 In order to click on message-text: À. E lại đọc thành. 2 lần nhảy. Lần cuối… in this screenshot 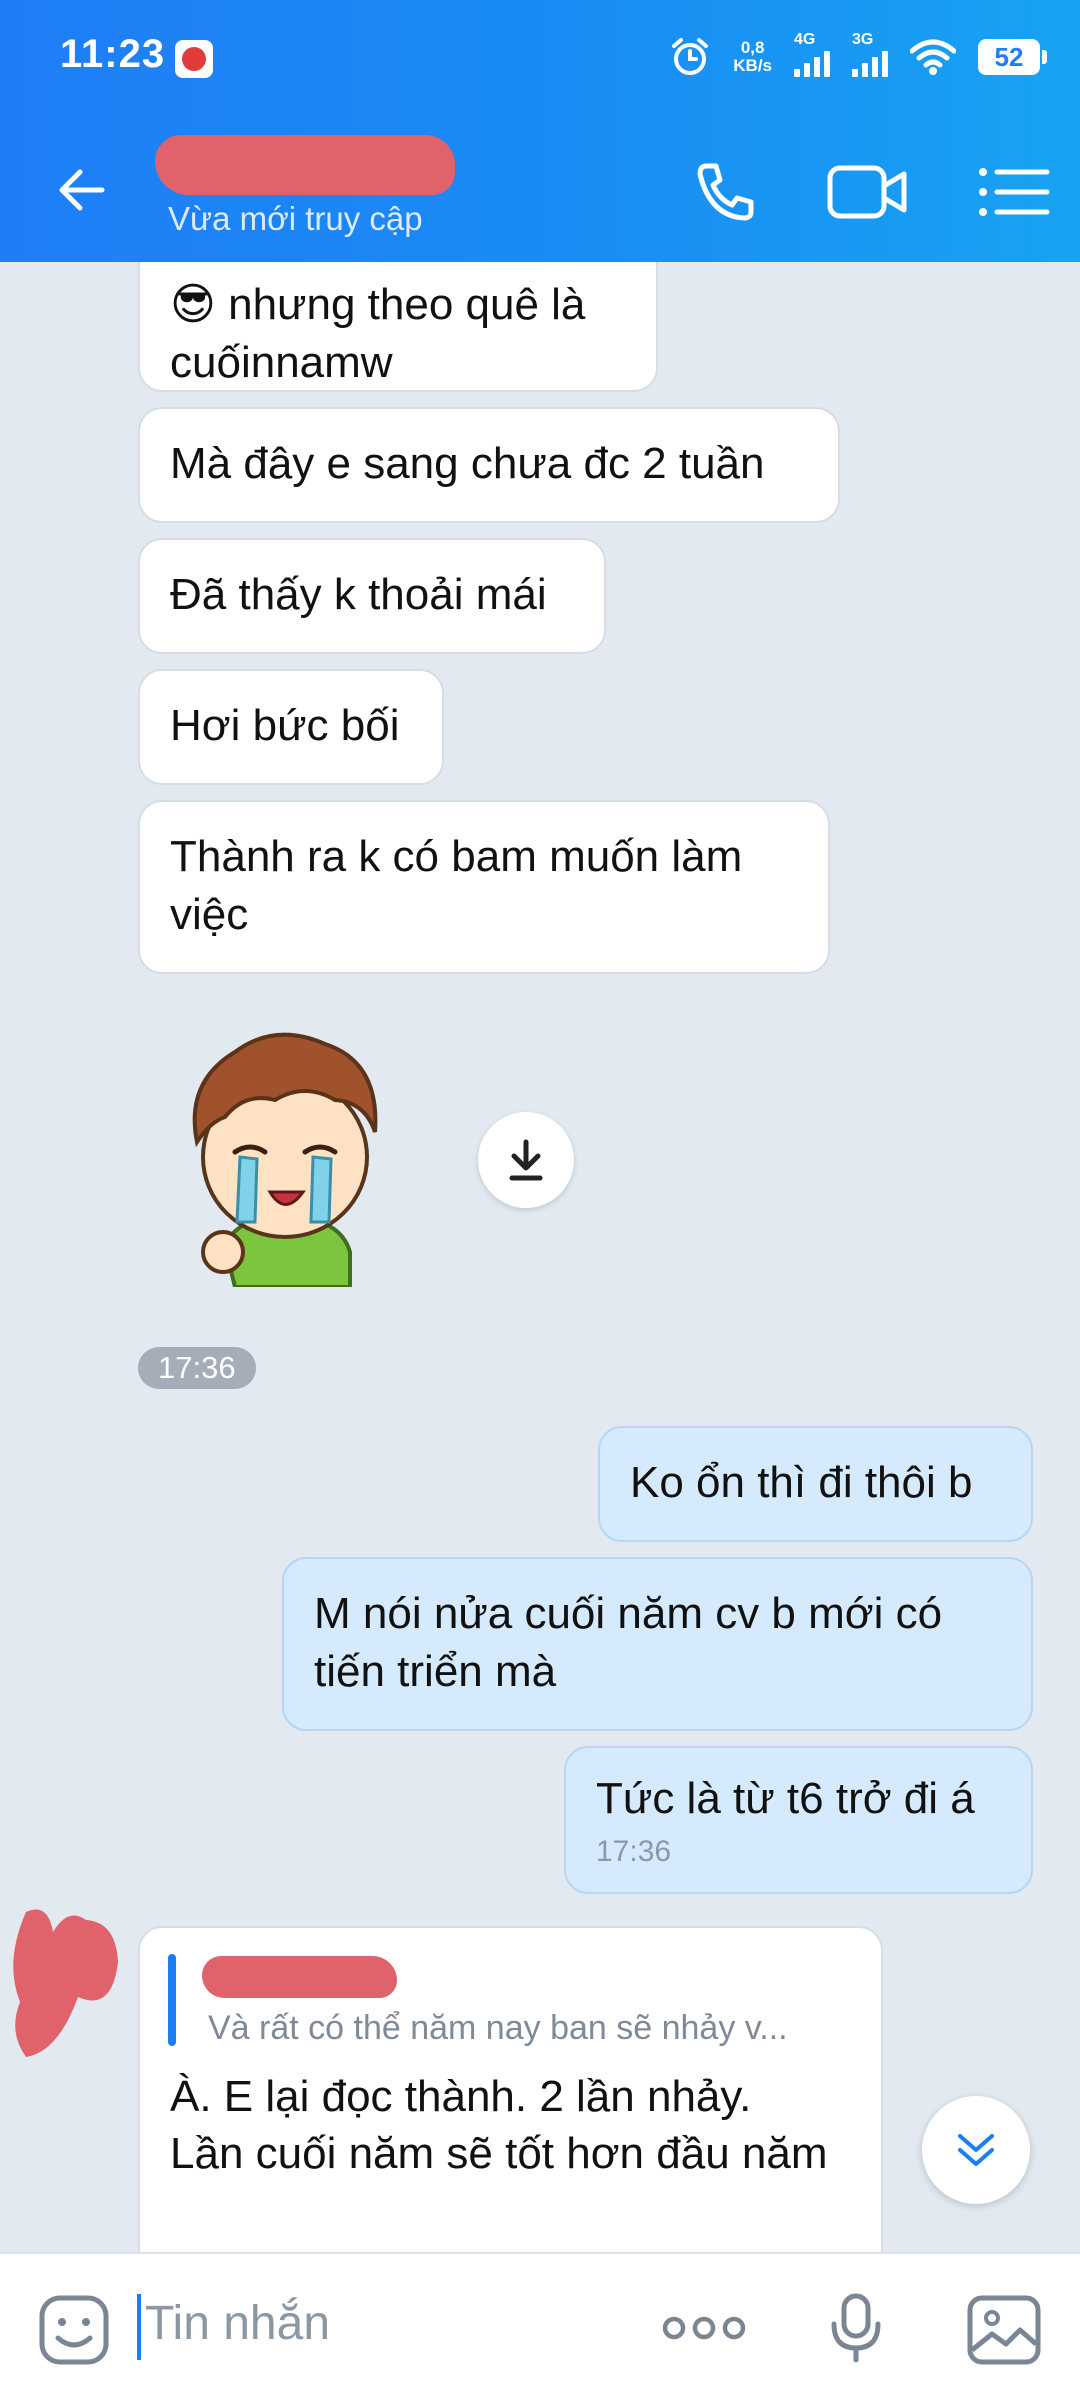, I will do `click(499, 2125)`.